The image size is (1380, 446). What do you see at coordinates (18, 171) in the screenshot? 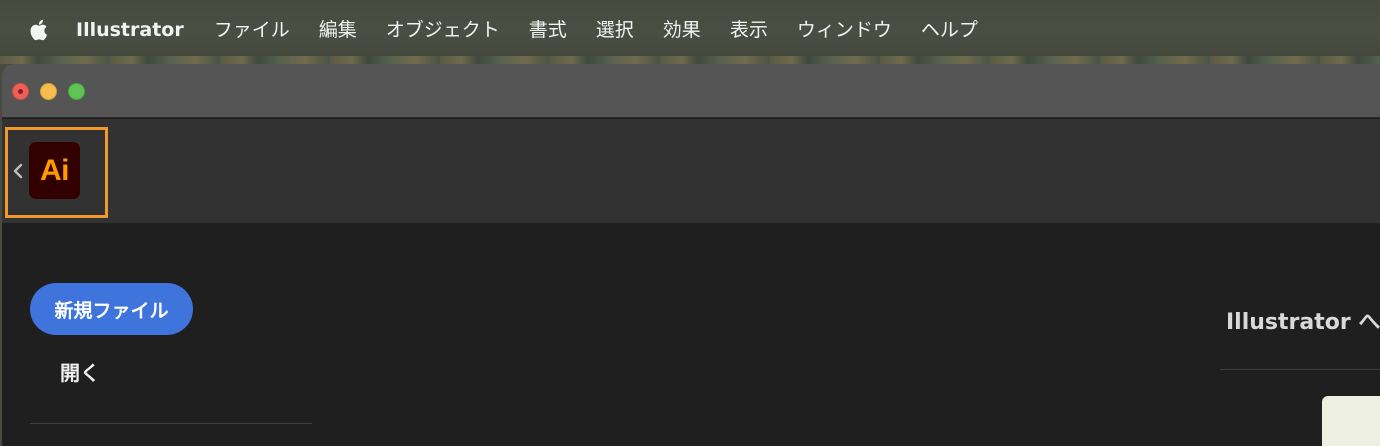
I see `chevron-left-icon` at bounding box center [18, 171].